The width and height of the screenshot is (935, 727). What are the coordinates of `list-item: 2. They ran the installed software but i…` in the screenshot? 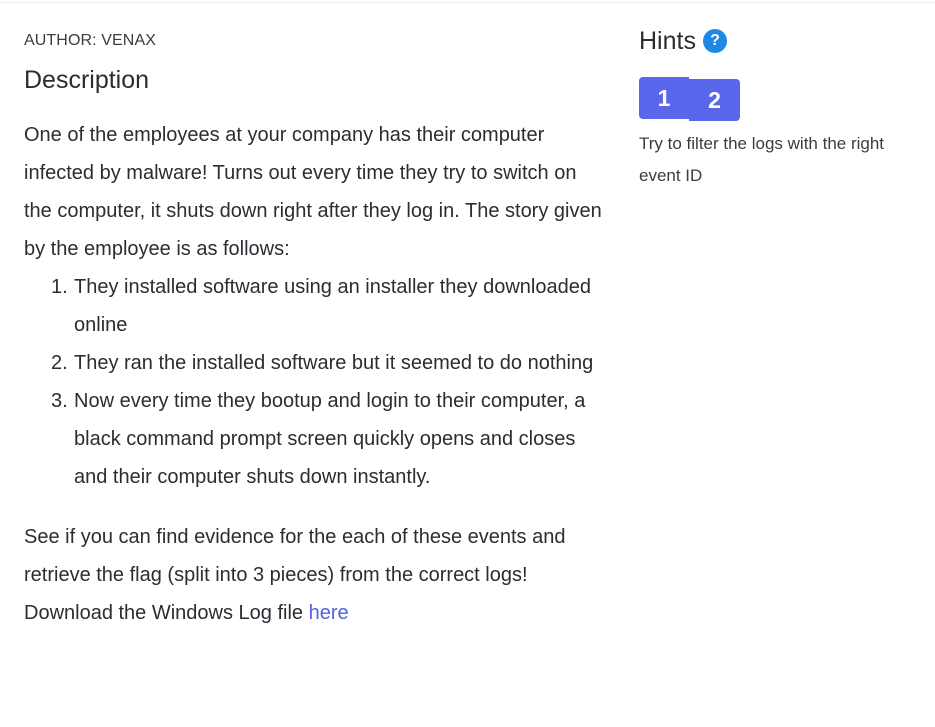 It's located at (327, 363).